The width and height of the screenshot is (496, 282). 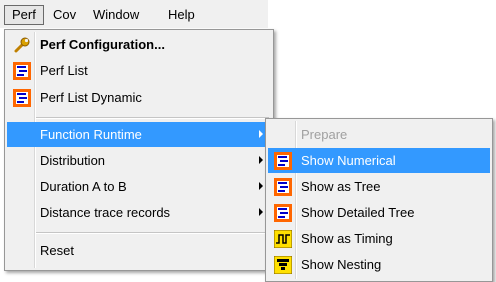 What do you see at coordinates (91, 97) in the screenshot?
I see `menu-item-label: Perf List Dynamic` at bounding box center [91, 97].